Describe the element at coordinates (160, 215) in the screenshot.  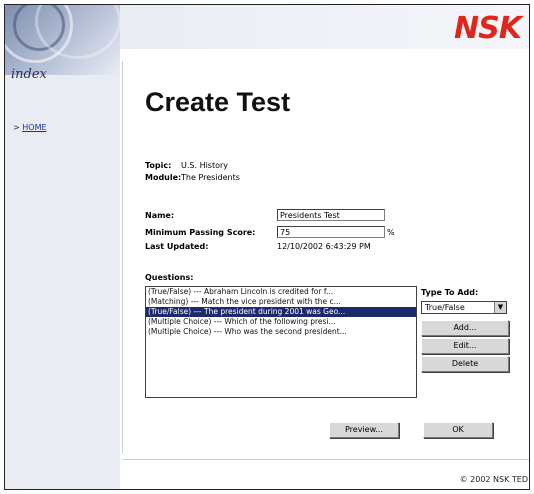
I see `name-label: Name:` at that location.